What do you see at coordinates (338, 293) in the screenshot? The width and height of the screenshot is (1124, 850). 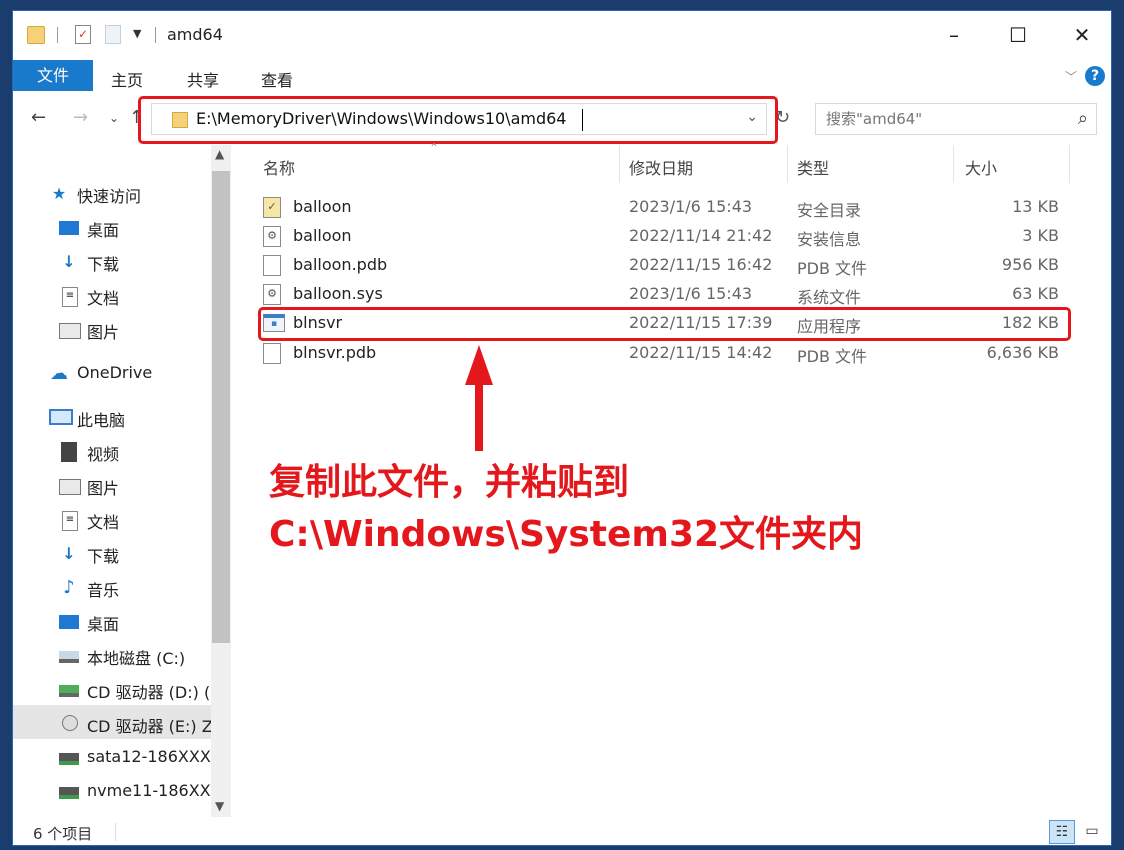 I see `file-name: balloon.sys` at bounding box center [338, 293].